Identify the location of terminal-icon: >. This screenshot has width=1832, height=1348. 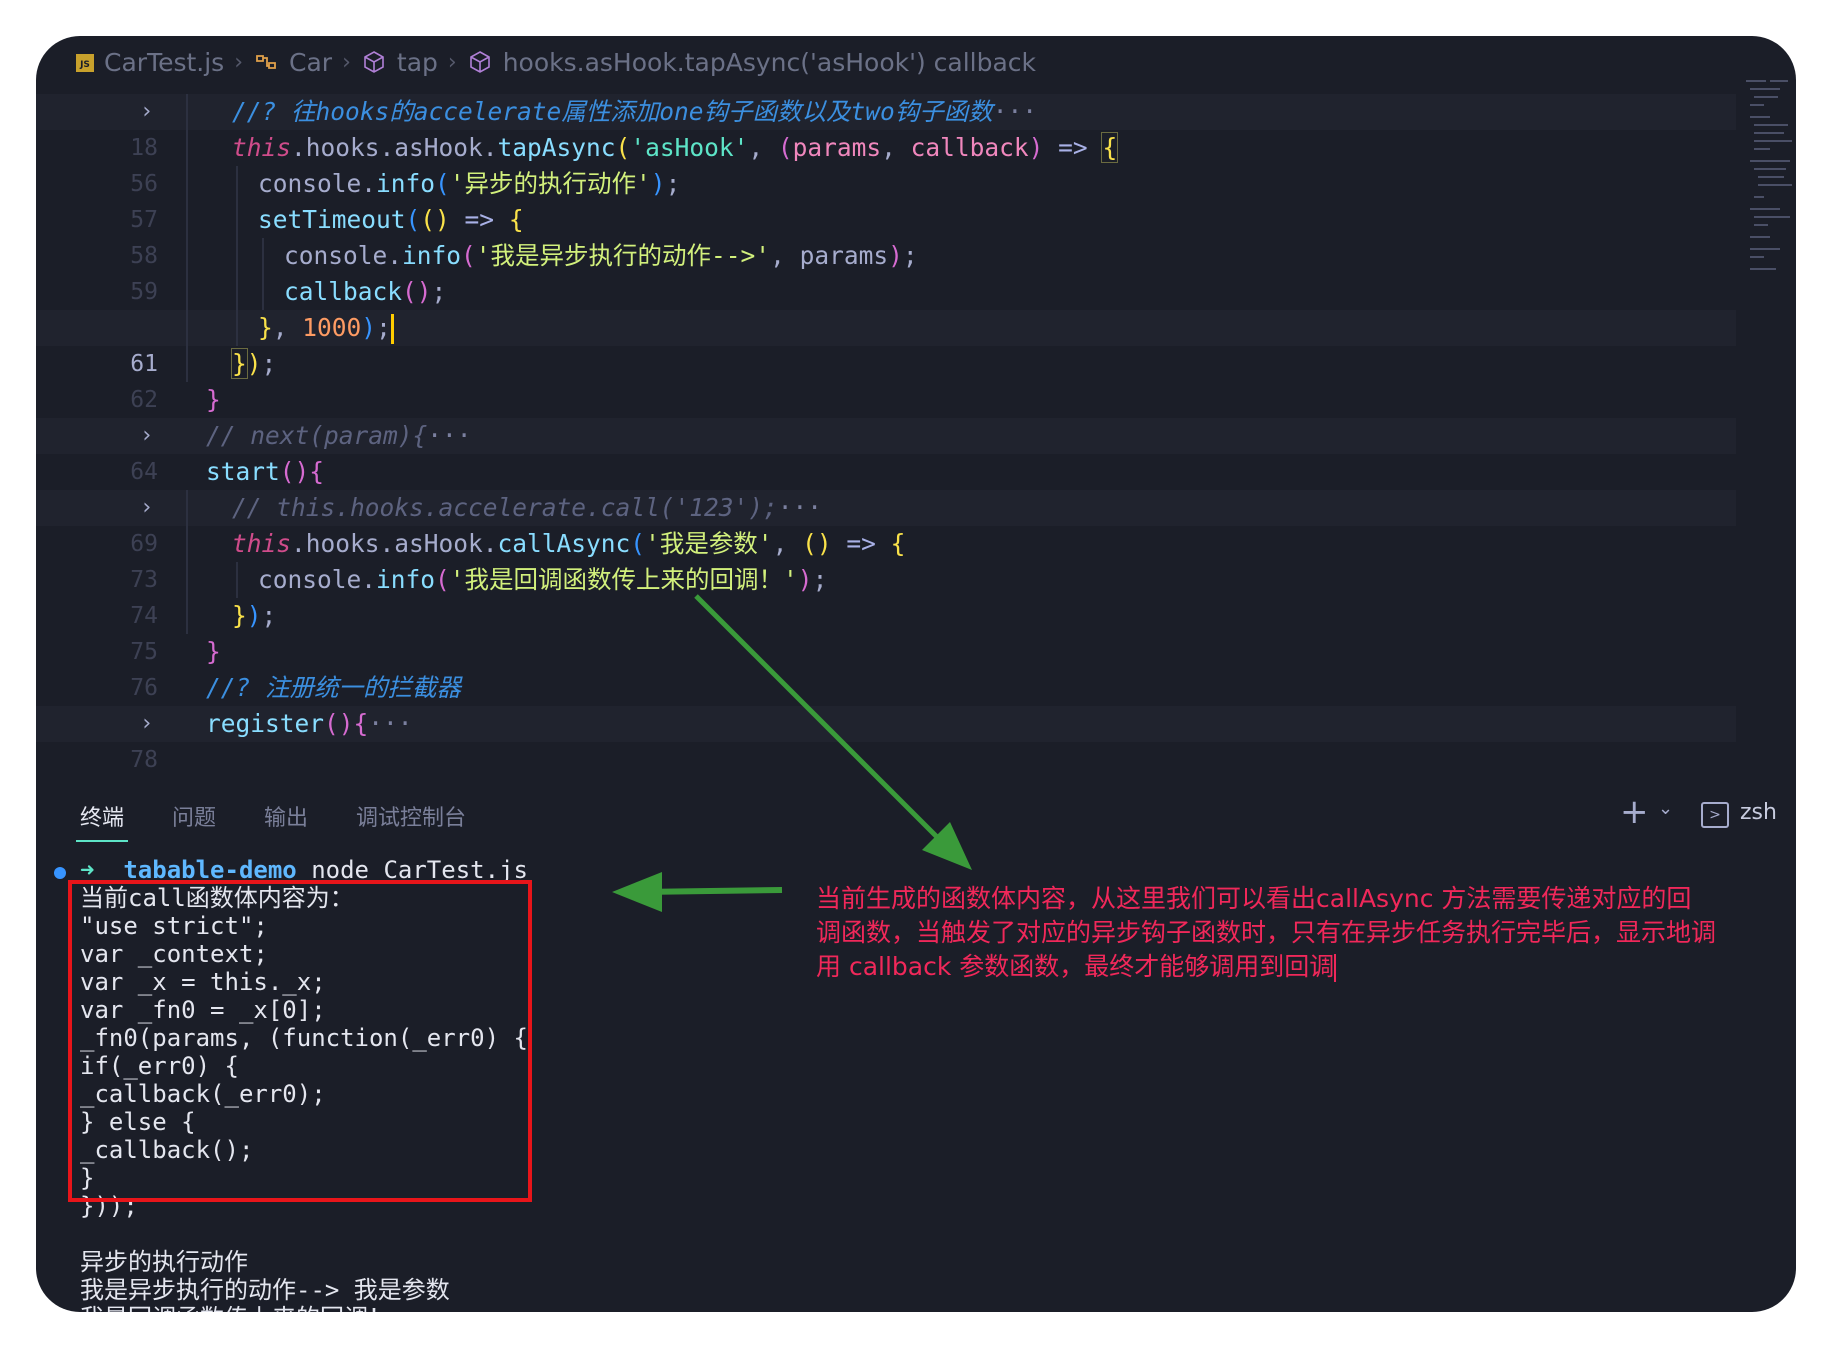
(1715, 815).